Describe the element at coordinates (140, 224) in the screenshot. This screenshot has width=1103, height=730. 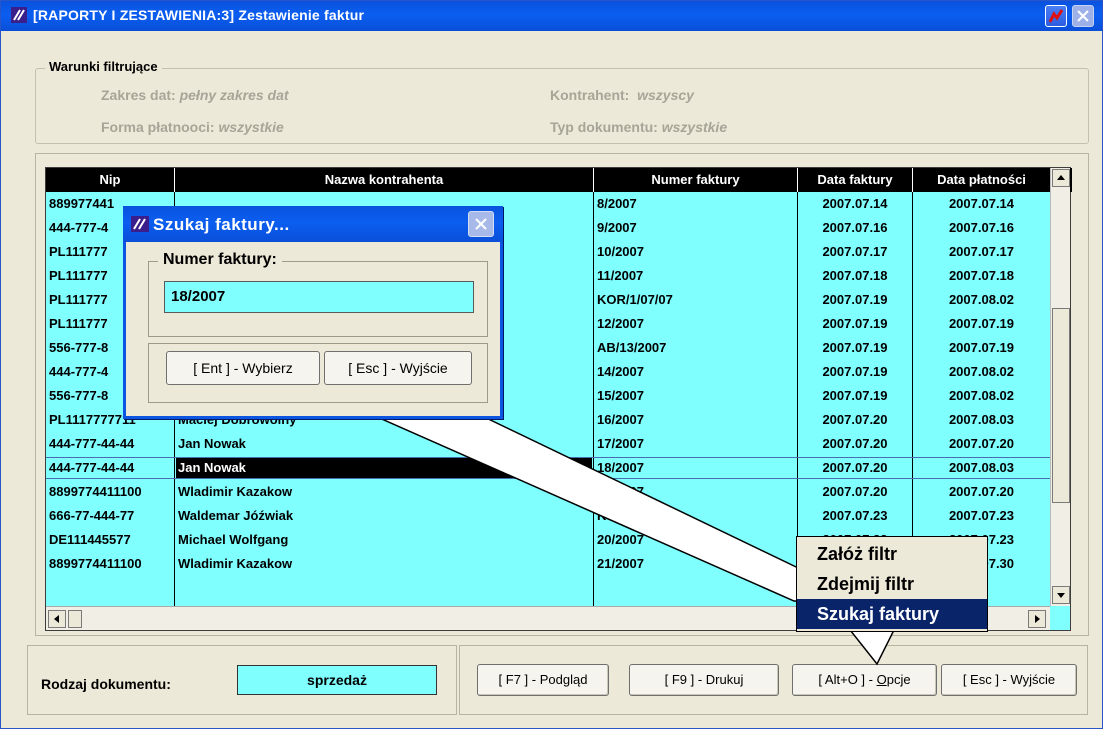
I see `dialog-logo-icon` at that location.